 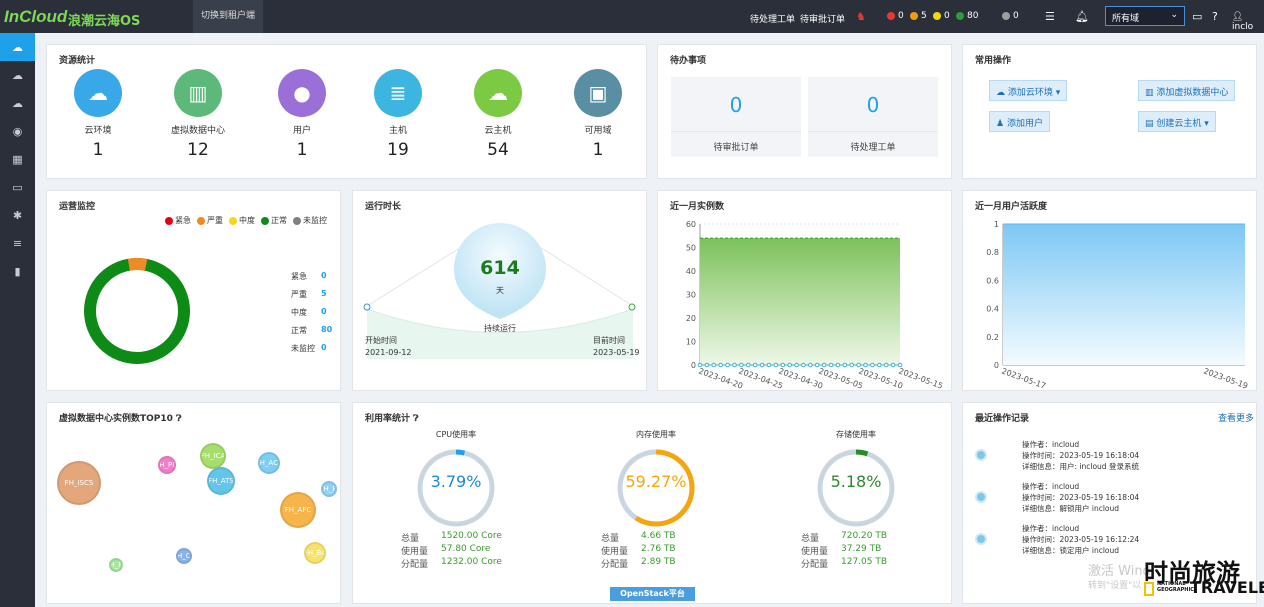 I want to click on legend-item: 正常, so click(x=274, y=220).